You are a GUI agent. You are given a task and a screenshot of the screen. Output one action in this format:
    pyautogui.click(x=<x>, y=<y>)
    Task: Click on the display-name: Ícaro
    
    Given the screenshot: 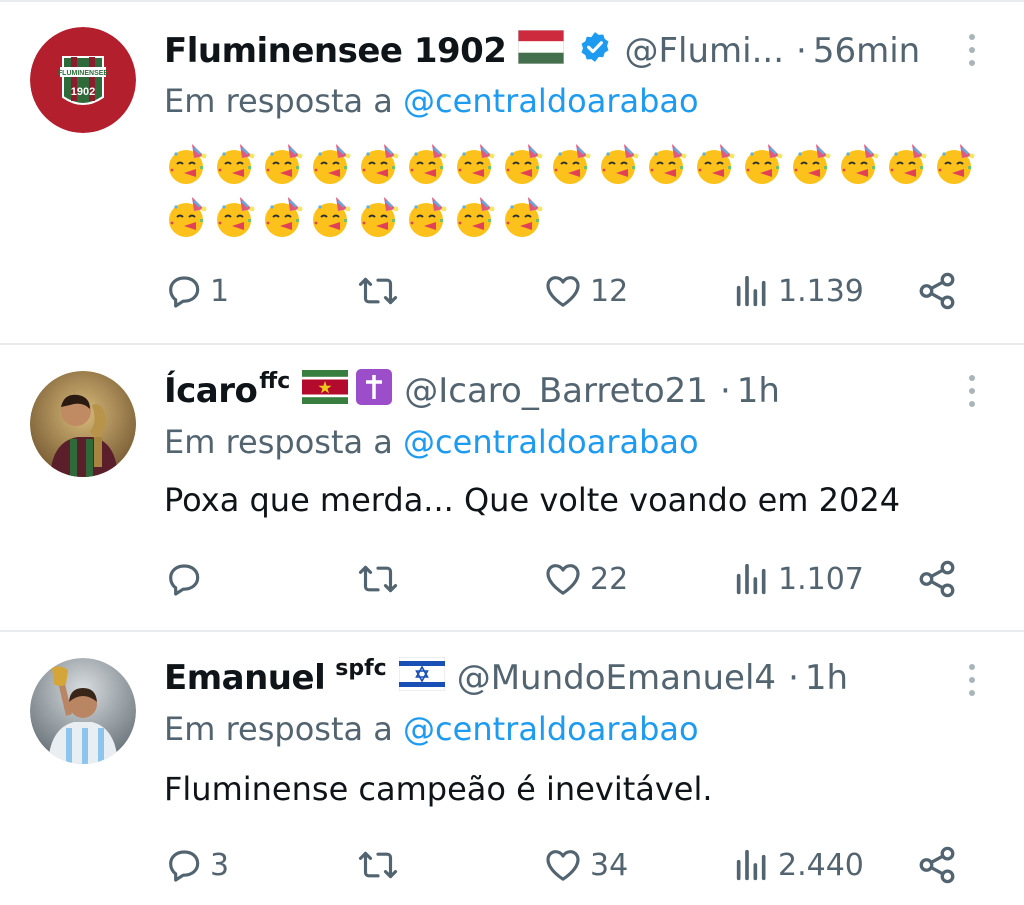 What is the action you would take?
    pyautogui.click(x=211, y=391)
    